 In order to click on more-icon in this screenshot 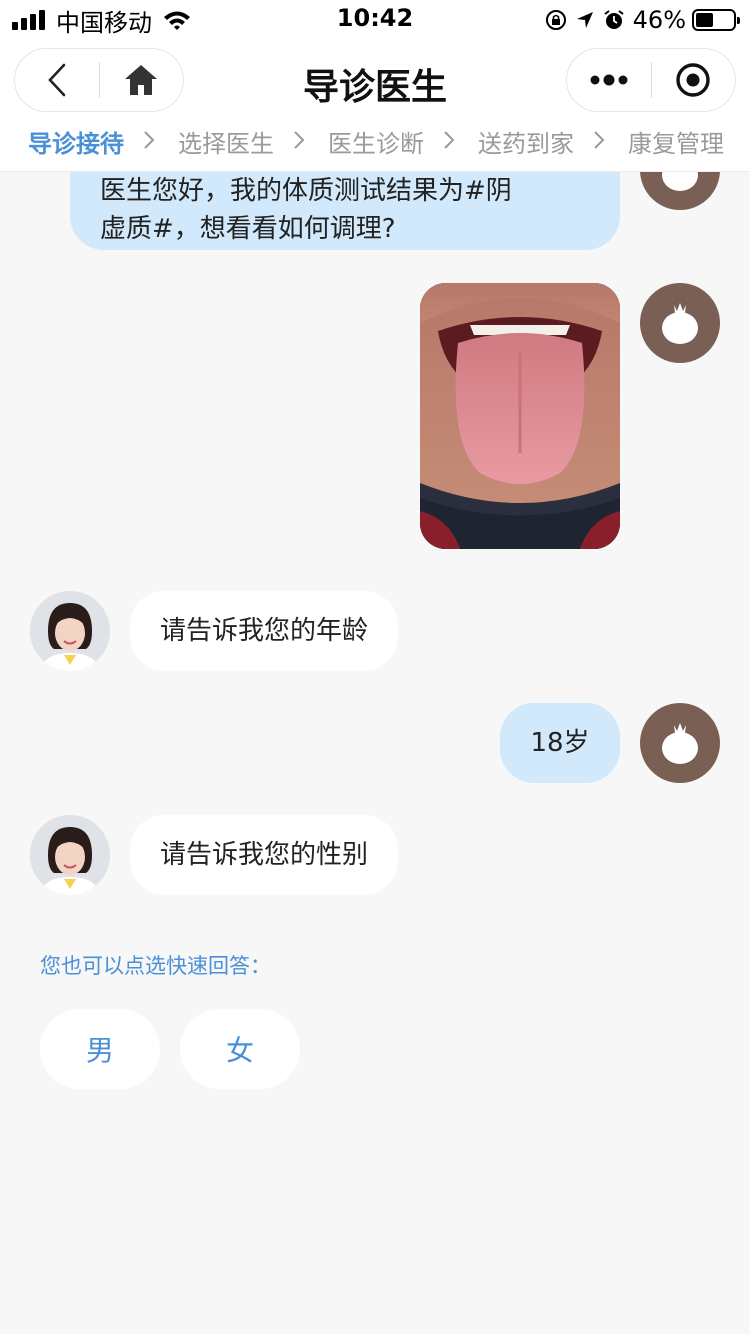, I will do `click(609, 80)`.